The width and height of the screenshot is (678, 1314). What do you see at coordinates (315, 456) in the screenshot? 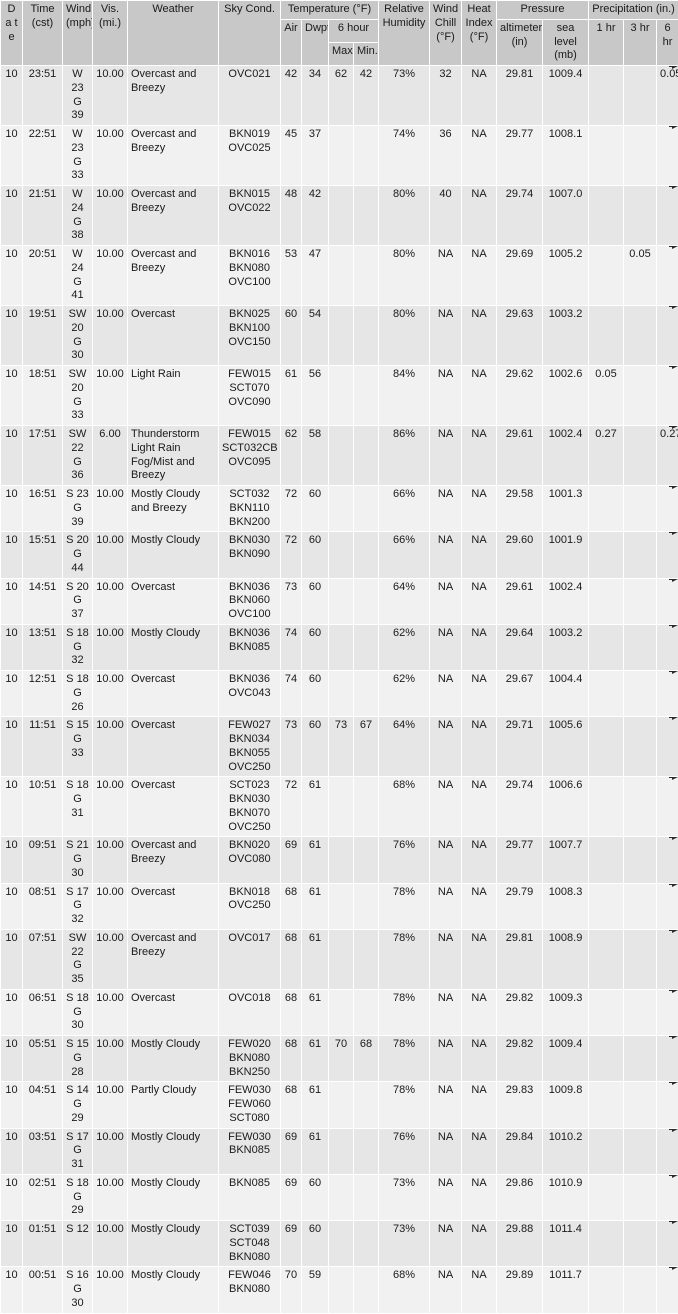
I see `cell-dwpt: 58` at bounding box center [315, 456].